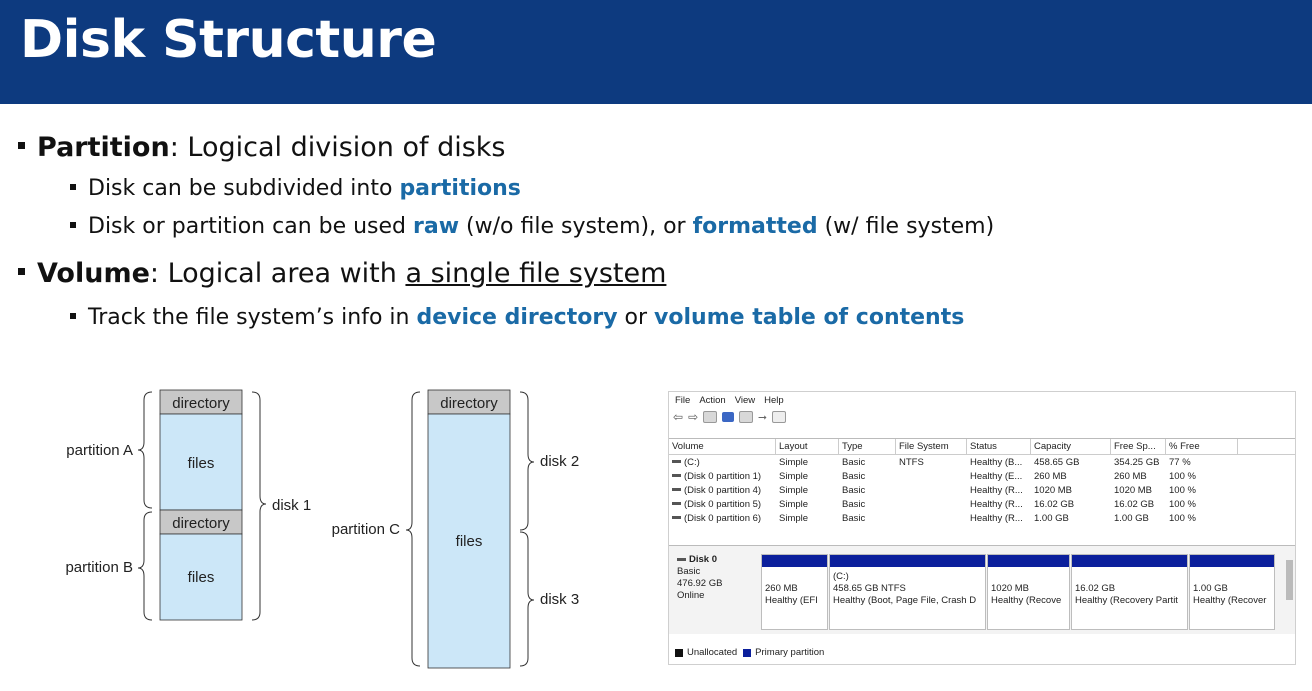  Describe the element at coordinates (774, 400) in the screenshot. I see `menu-help: Help` at that location.